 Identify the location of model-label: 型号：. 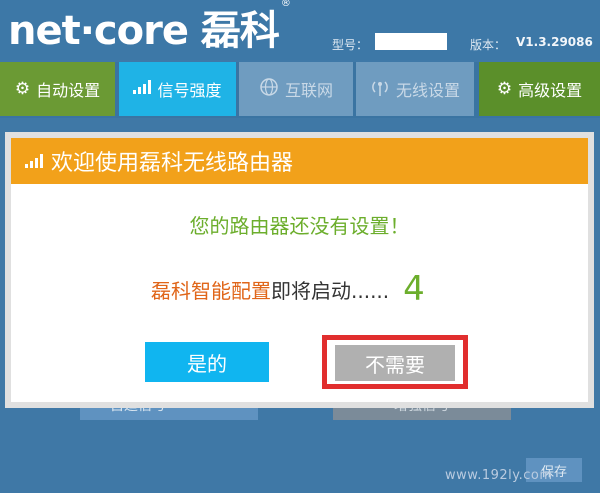
(350, 45).